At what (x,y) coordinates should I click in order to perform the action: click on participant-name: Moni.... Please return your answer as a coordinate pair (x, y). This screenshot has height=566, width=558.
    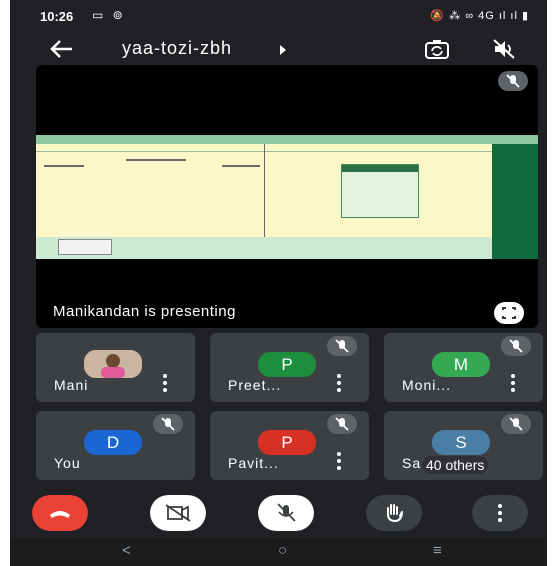
    Looking at the image, I should click on (427, 385).